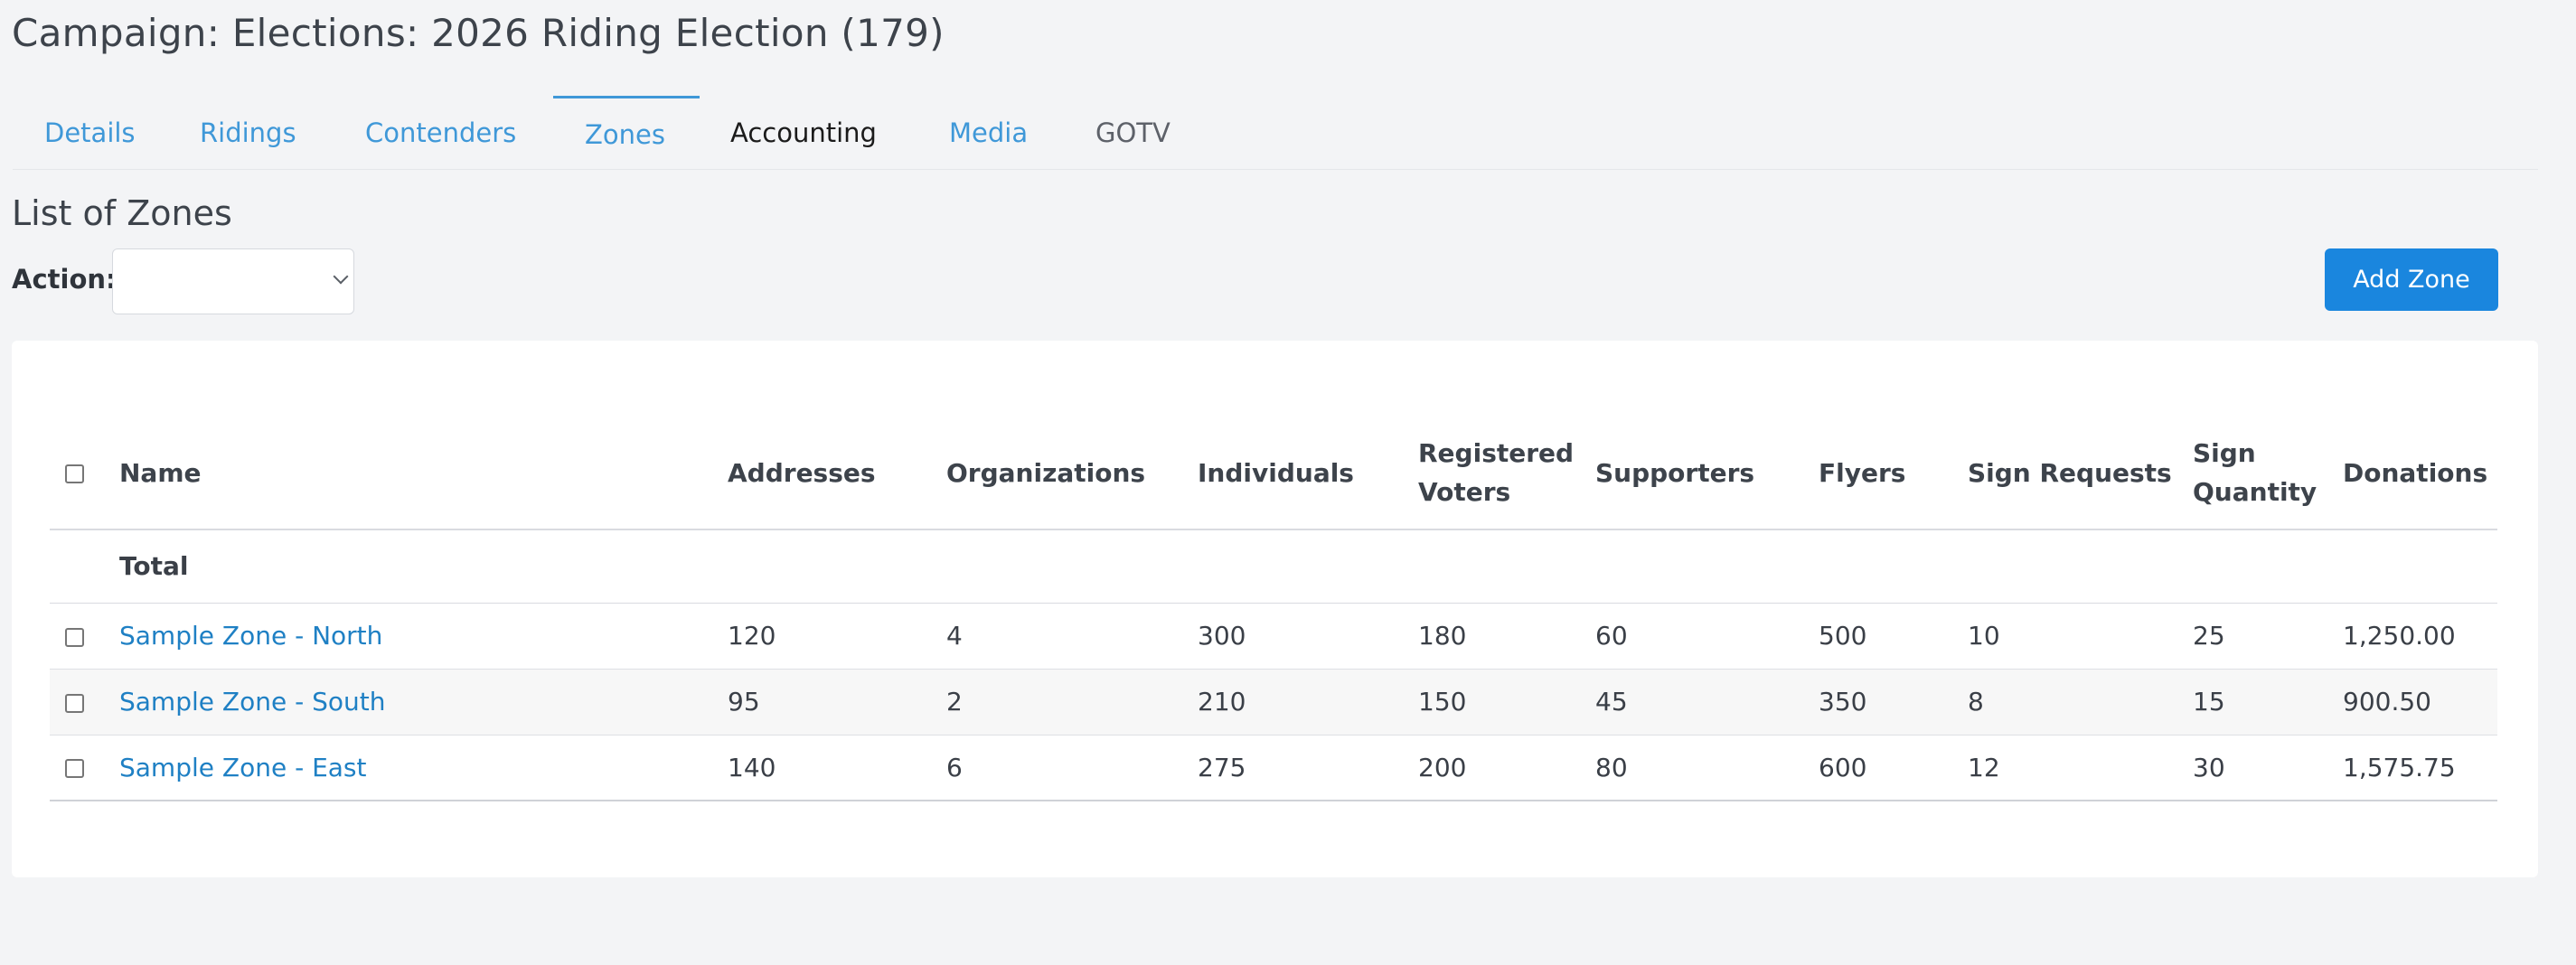 The width and height of the screenshot is (2576, 965). What do you see at coordinates (2420, 768) in the screenshot?
I see `donations-cell: 1,575.75` at bounding box center [2420, 768].